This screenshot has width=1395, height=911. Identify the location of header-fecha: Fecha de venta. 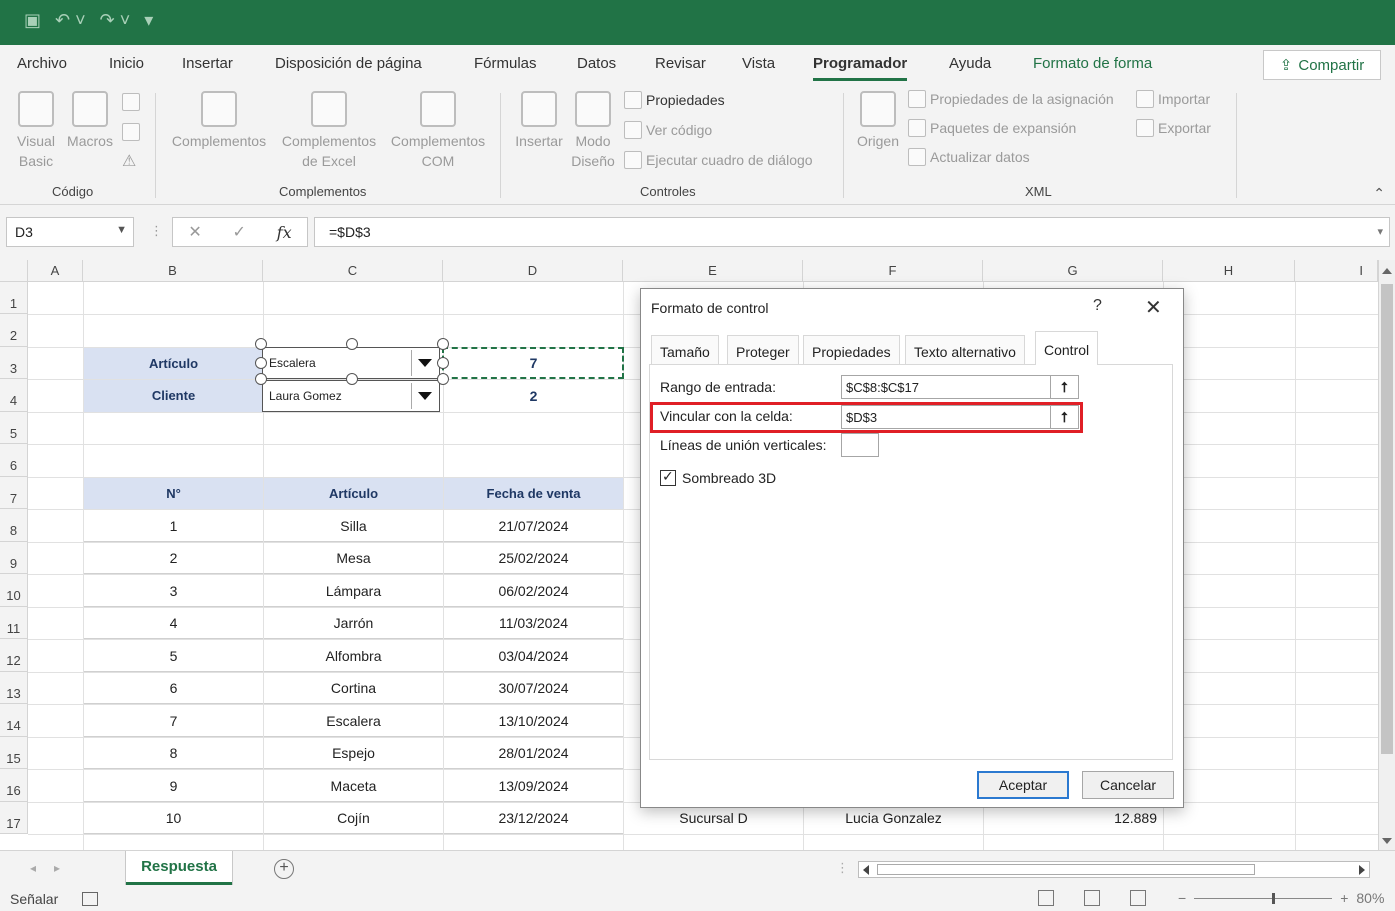
(533, 493).